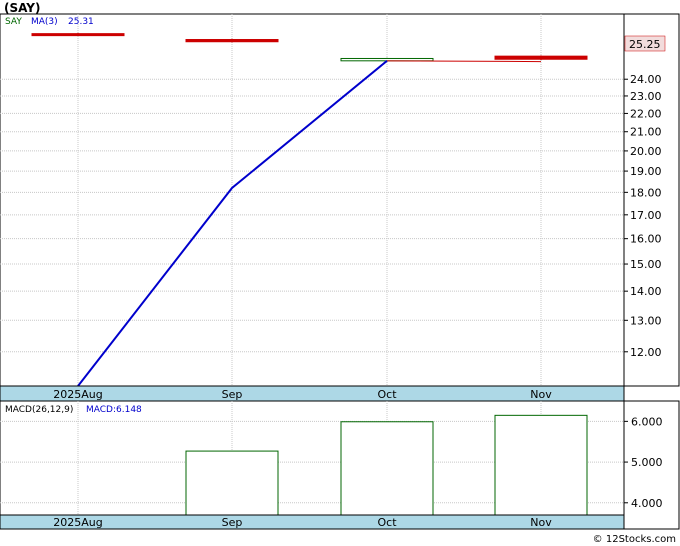 This screenshot has width=680, height=546. Describe the element at coordinates (22, 8) in the screenshot. I see `chart-title: (SAY)` at that location.